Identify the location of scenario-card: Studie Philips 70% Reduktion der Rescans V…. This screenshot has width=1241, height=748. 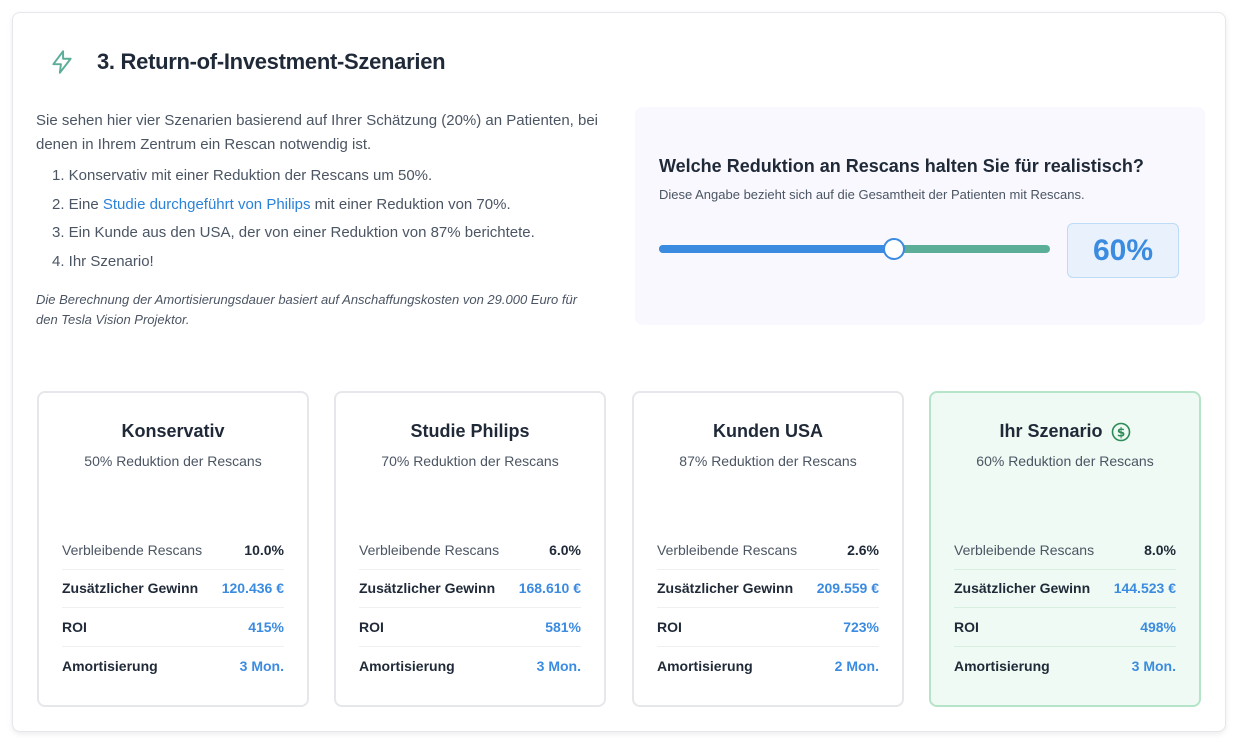
(470, 549).